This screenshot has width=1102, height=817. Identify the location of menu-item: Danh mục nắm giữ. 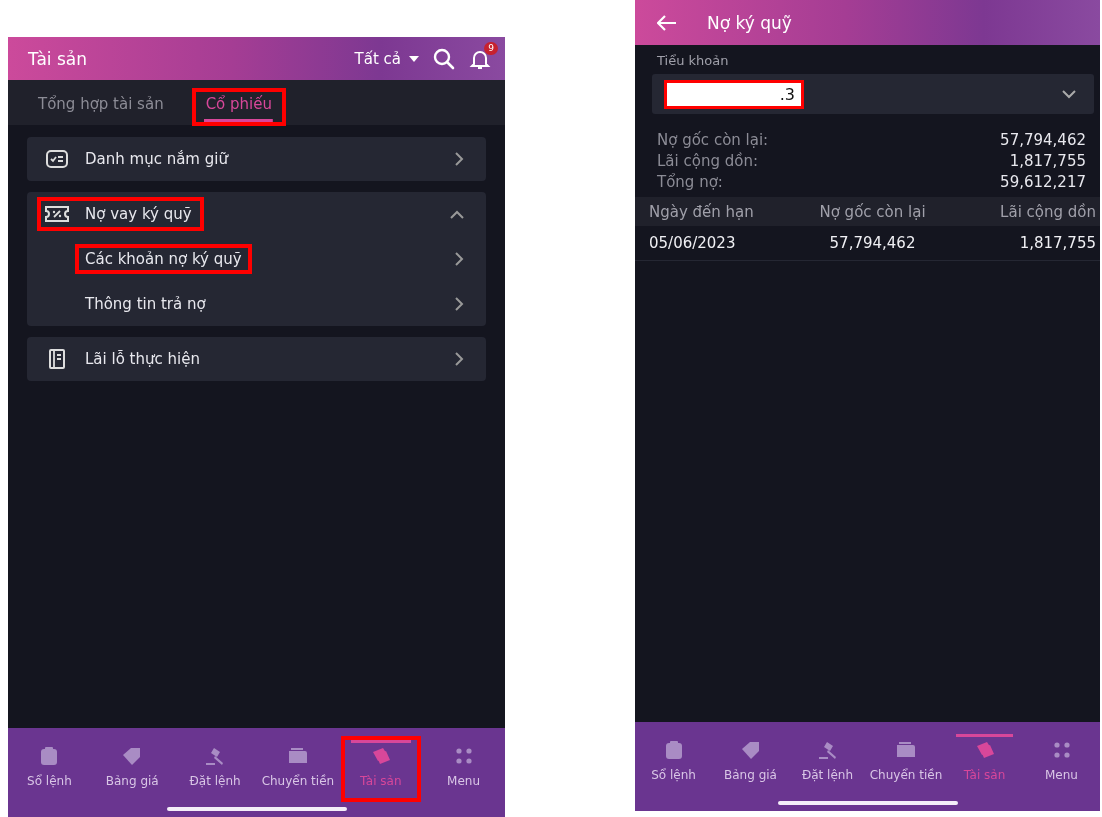
(256, 159).